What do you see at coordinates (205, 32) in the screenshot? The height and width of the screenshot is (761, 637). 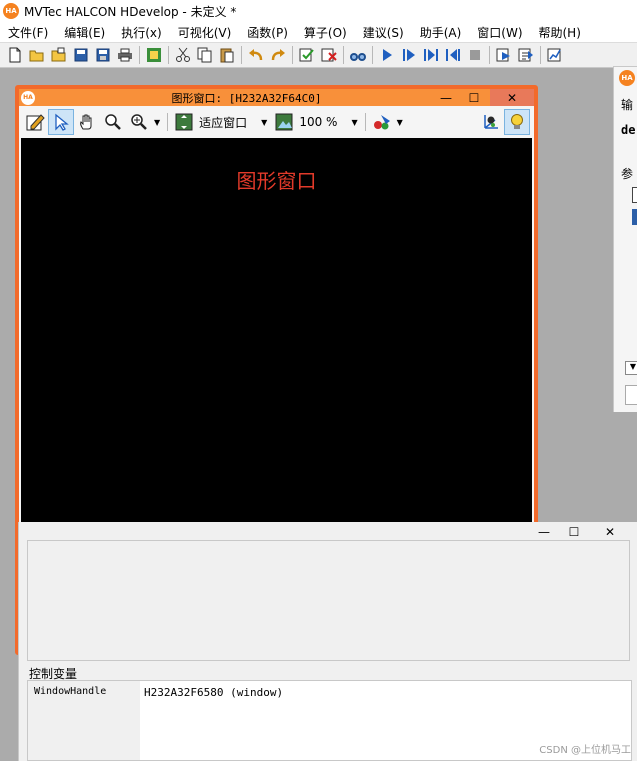 I see `menu-visualize: 可视化(V)` at bounding box center [205, 32].